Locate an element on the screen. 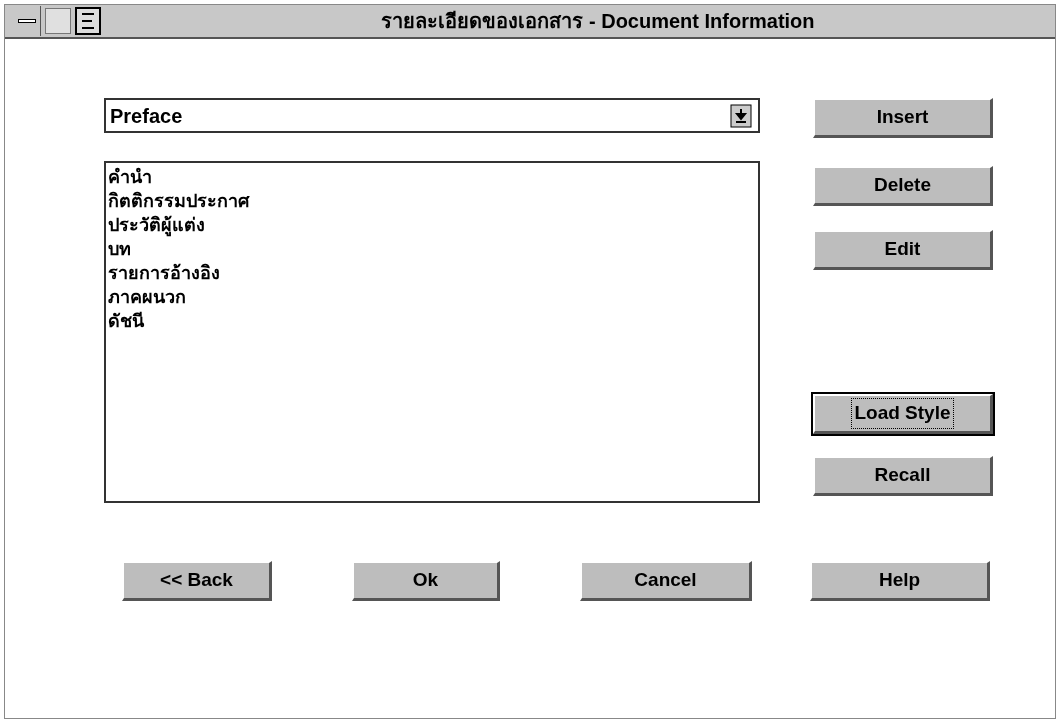 The width and height of the screenshot is (1060, 723). window-title: รายละเอียดของเอกสาร - Document Information is located at coordinates (598, 21).